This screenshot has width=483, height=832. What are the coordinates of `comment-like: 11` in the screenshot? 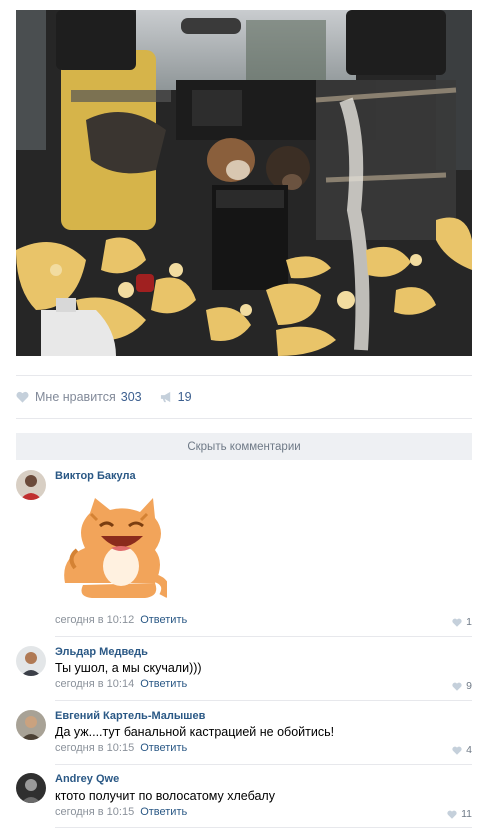 It's located at (459, 814).